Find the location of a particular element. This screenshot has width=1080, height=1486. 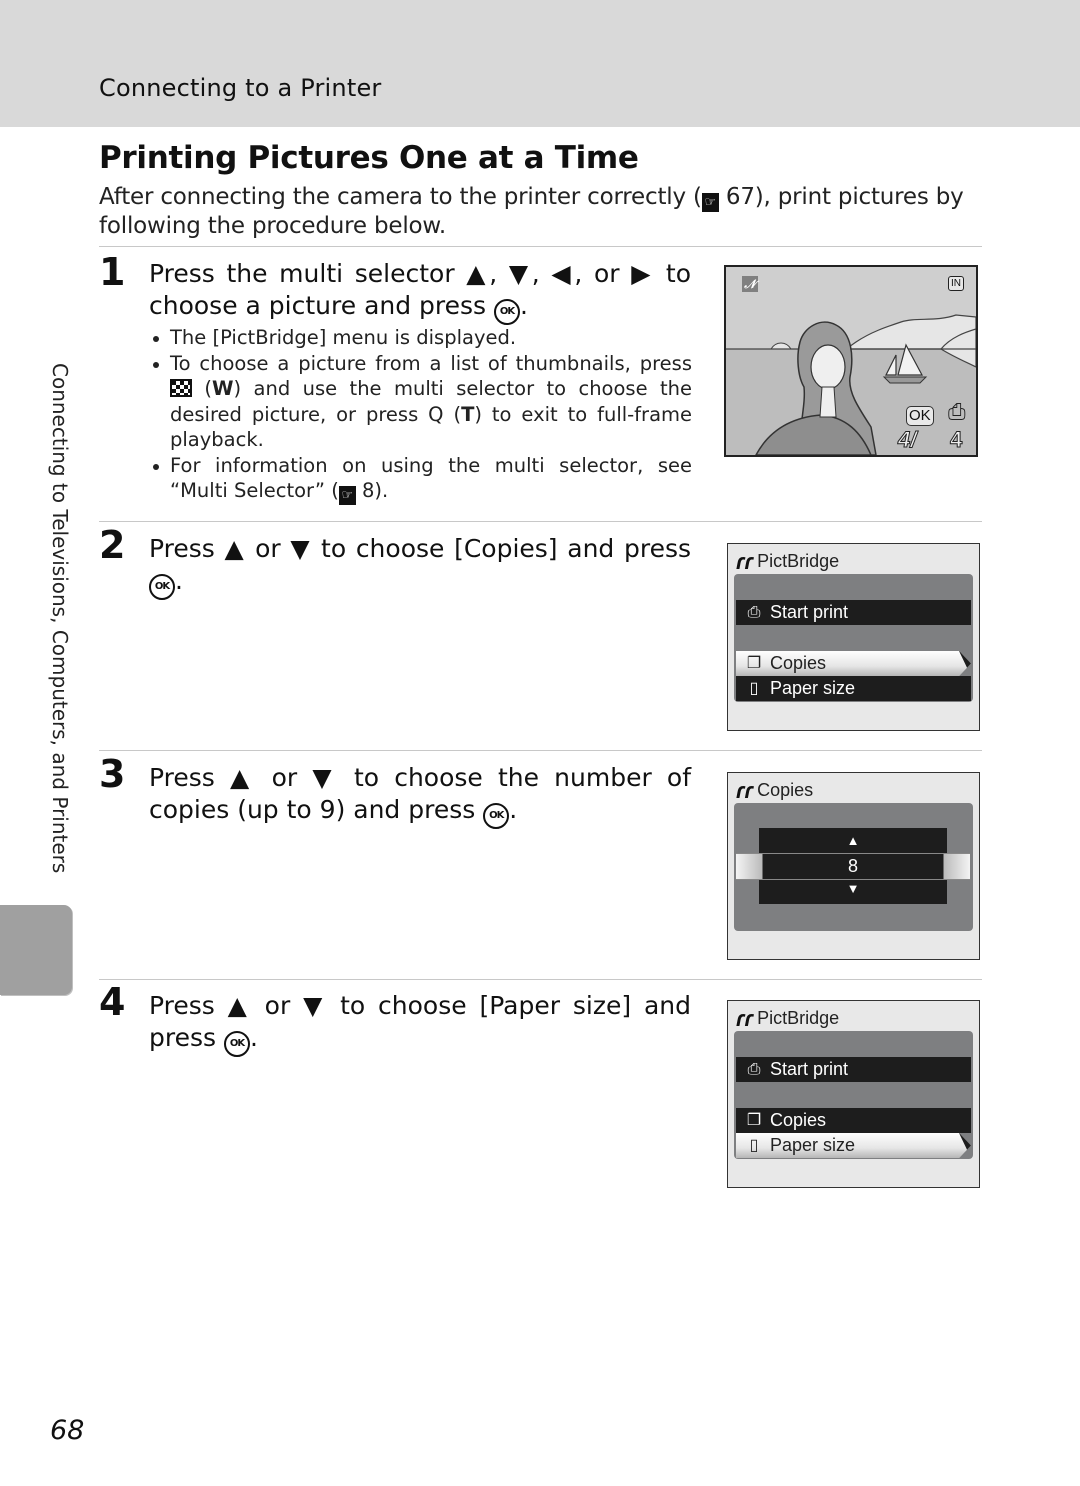

frame-counter-current: 4/ is located at coordinates (907, 440).